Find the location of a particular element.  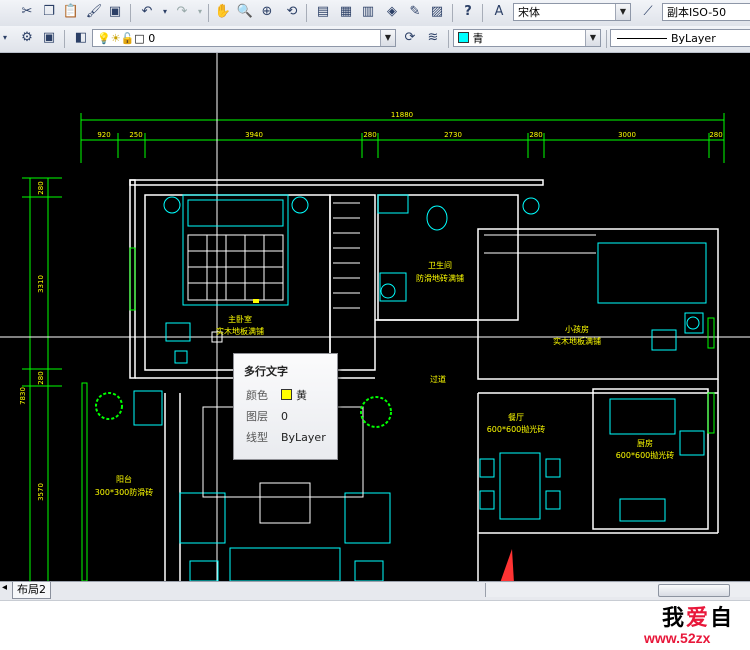

red-marker is located at coordinates (507, 565).